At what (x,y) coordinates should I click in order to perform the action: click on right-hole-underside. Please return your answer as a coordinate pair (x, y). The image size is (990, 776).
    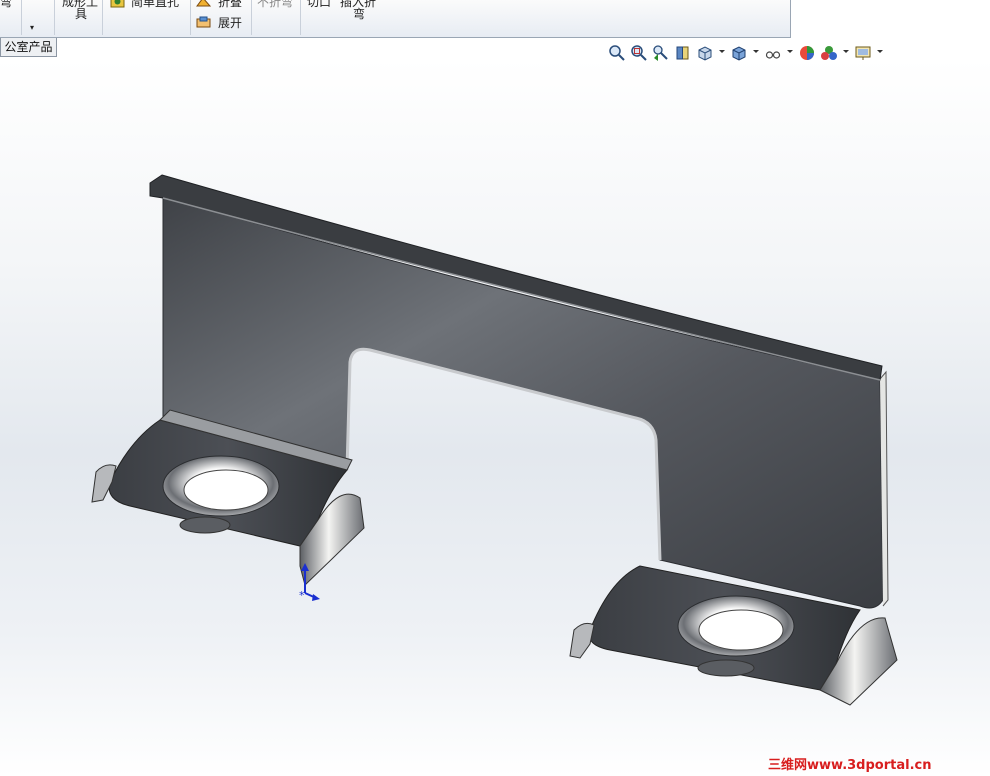
    Looking at the image, I should click on (726, 668).